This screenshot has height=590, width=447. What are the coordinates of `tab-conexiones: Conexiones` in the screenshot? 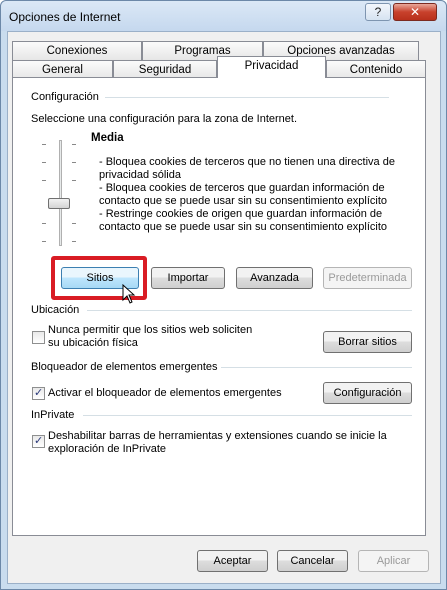 It's located at (77, 50).